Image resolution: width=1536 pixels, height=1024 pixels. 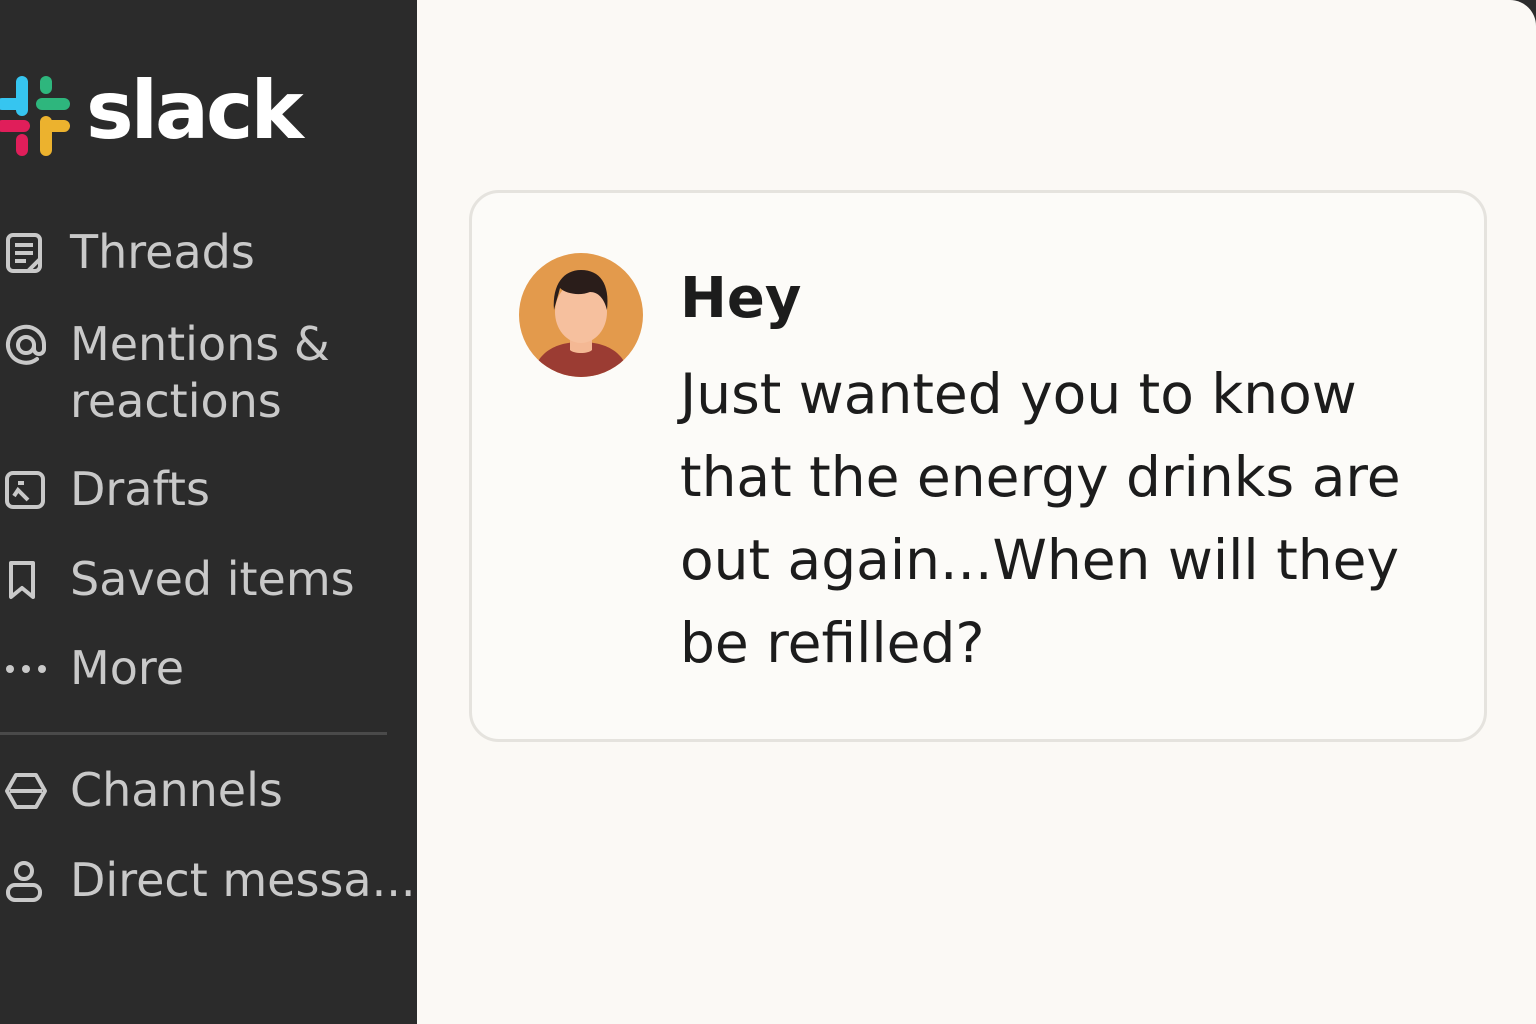 I want to click on sidebar-item-threads: Threads, so click(x=127, y=252).